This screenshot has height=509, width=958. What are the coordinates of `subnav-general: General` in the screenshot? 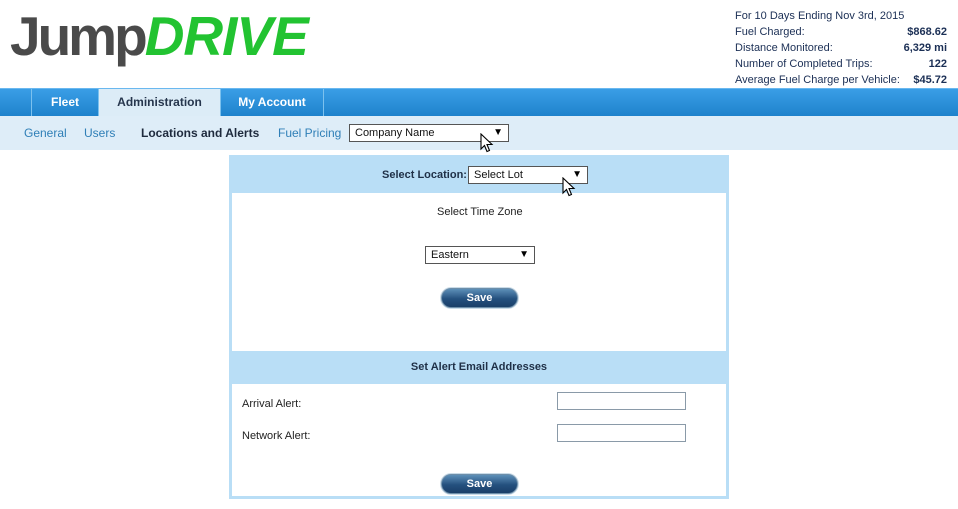 It's located at (45, 133).